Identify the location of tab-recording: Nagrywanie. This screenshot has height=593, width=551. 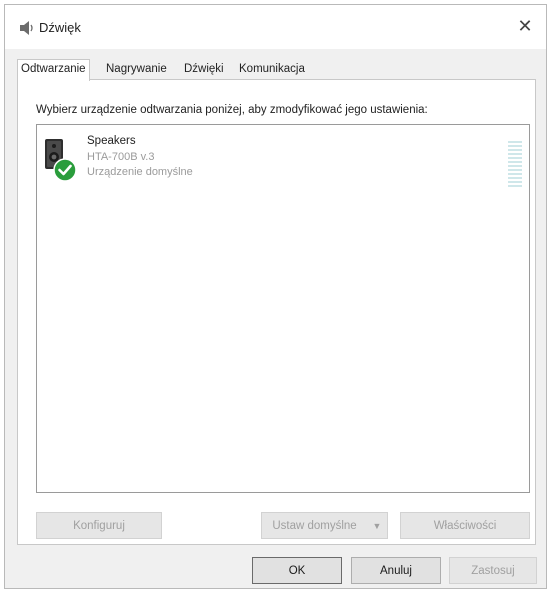
(136, 70).